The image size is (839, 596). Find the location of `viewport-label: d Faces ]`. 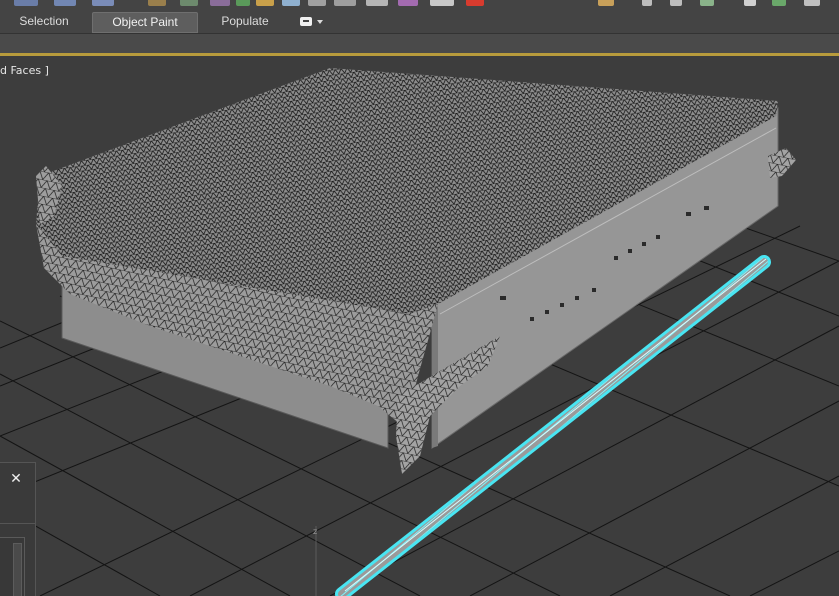

viewport-label: d Faces ] is located at coordinates (24, 70).